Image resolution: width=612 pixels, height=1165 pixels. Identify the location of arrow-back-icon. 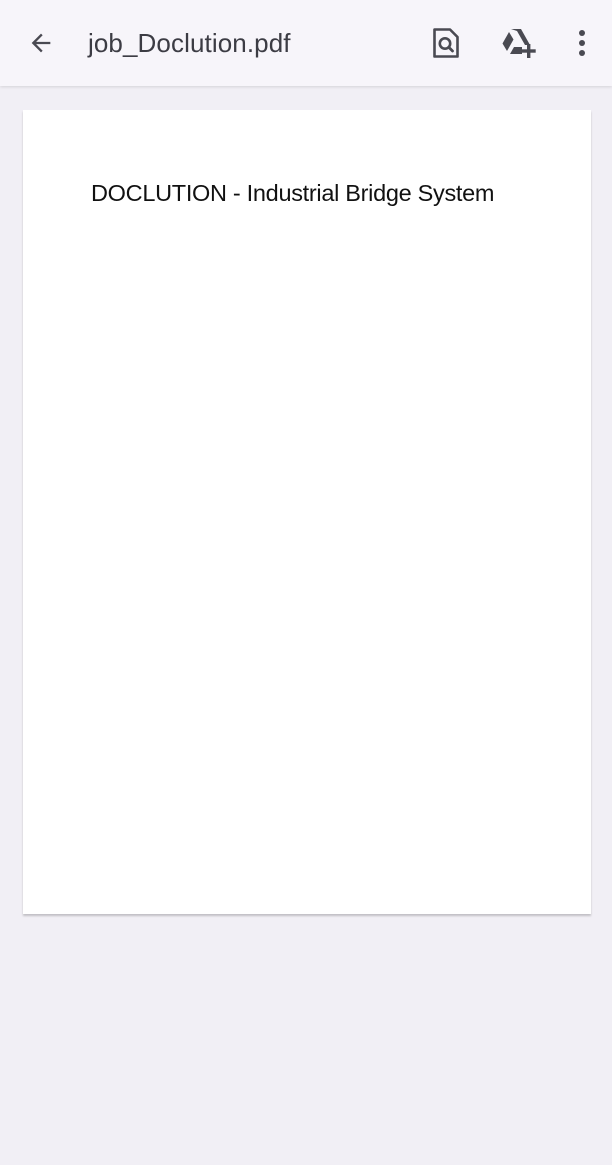
(41, 43).